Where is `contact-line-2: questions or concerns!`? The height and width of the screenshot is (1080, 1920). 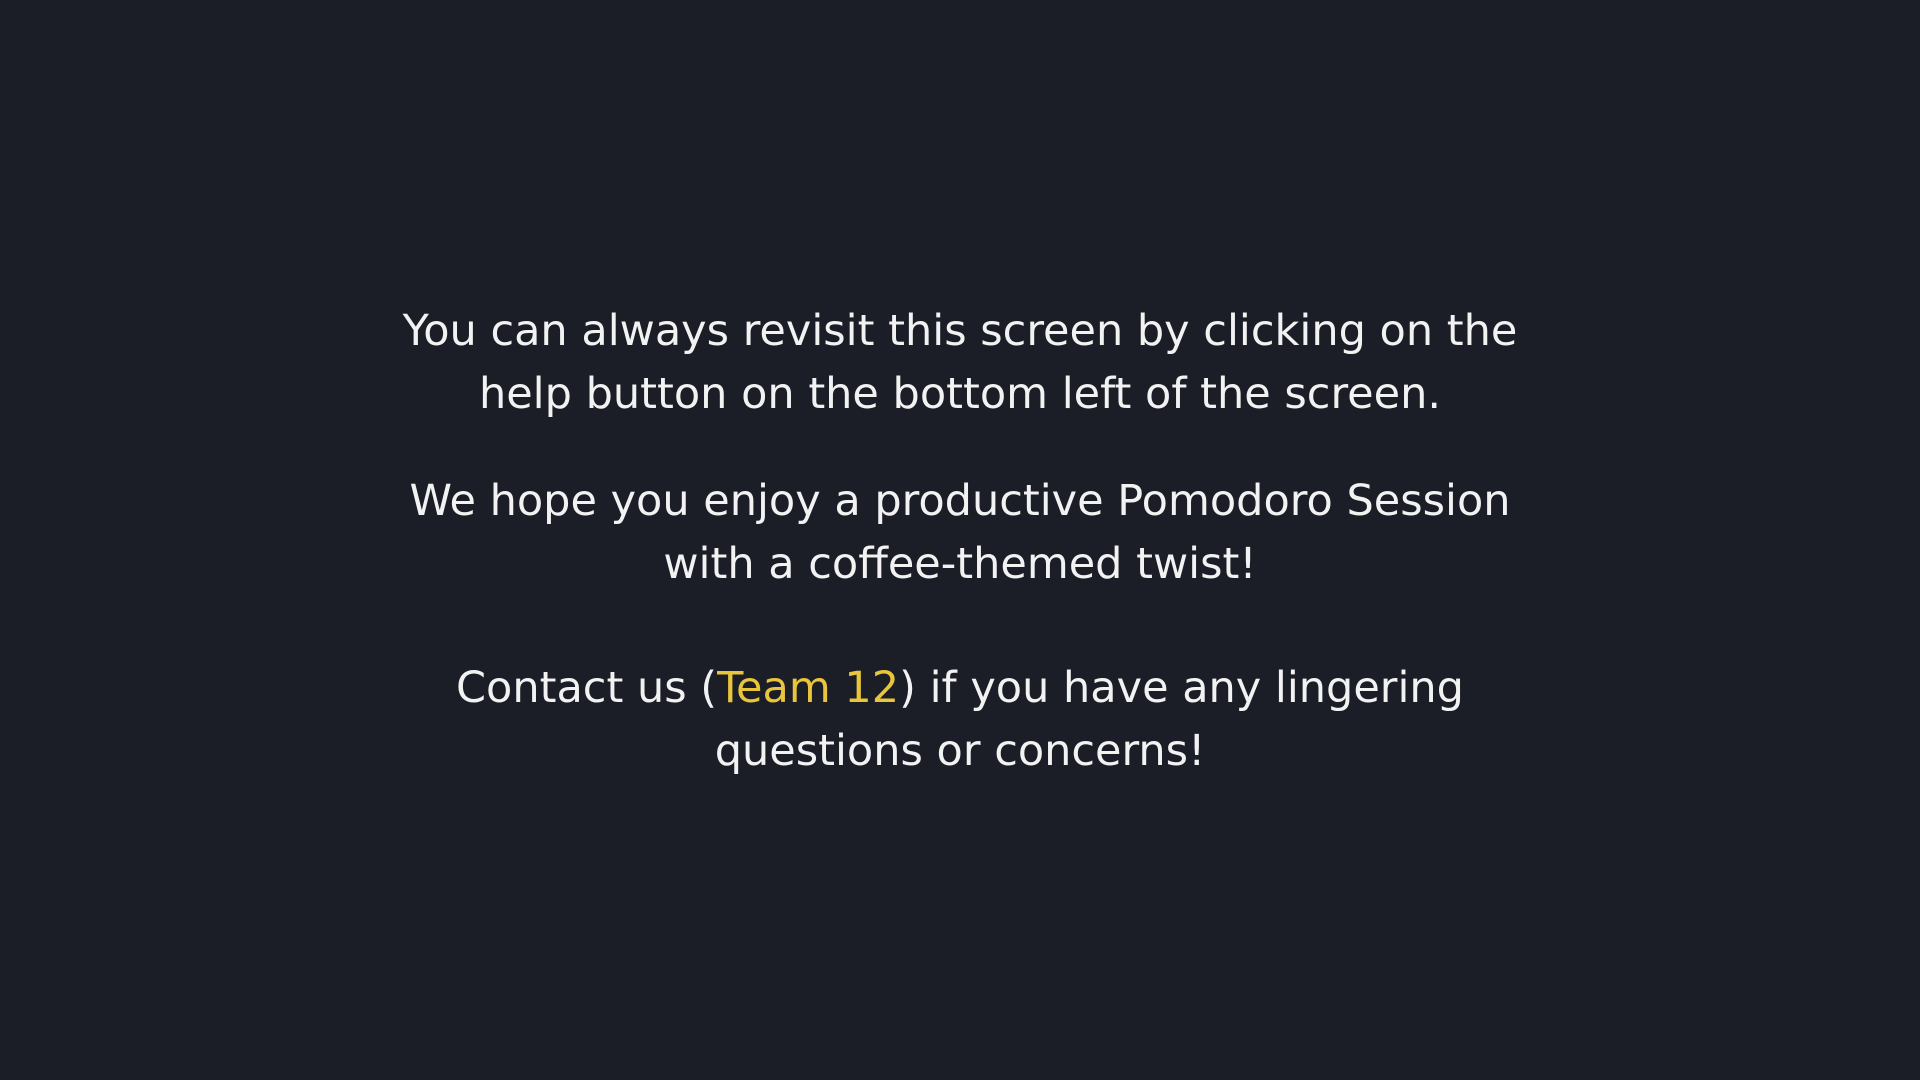
contact-line-2: questions or concerns! is located at coordinates (960, 751).